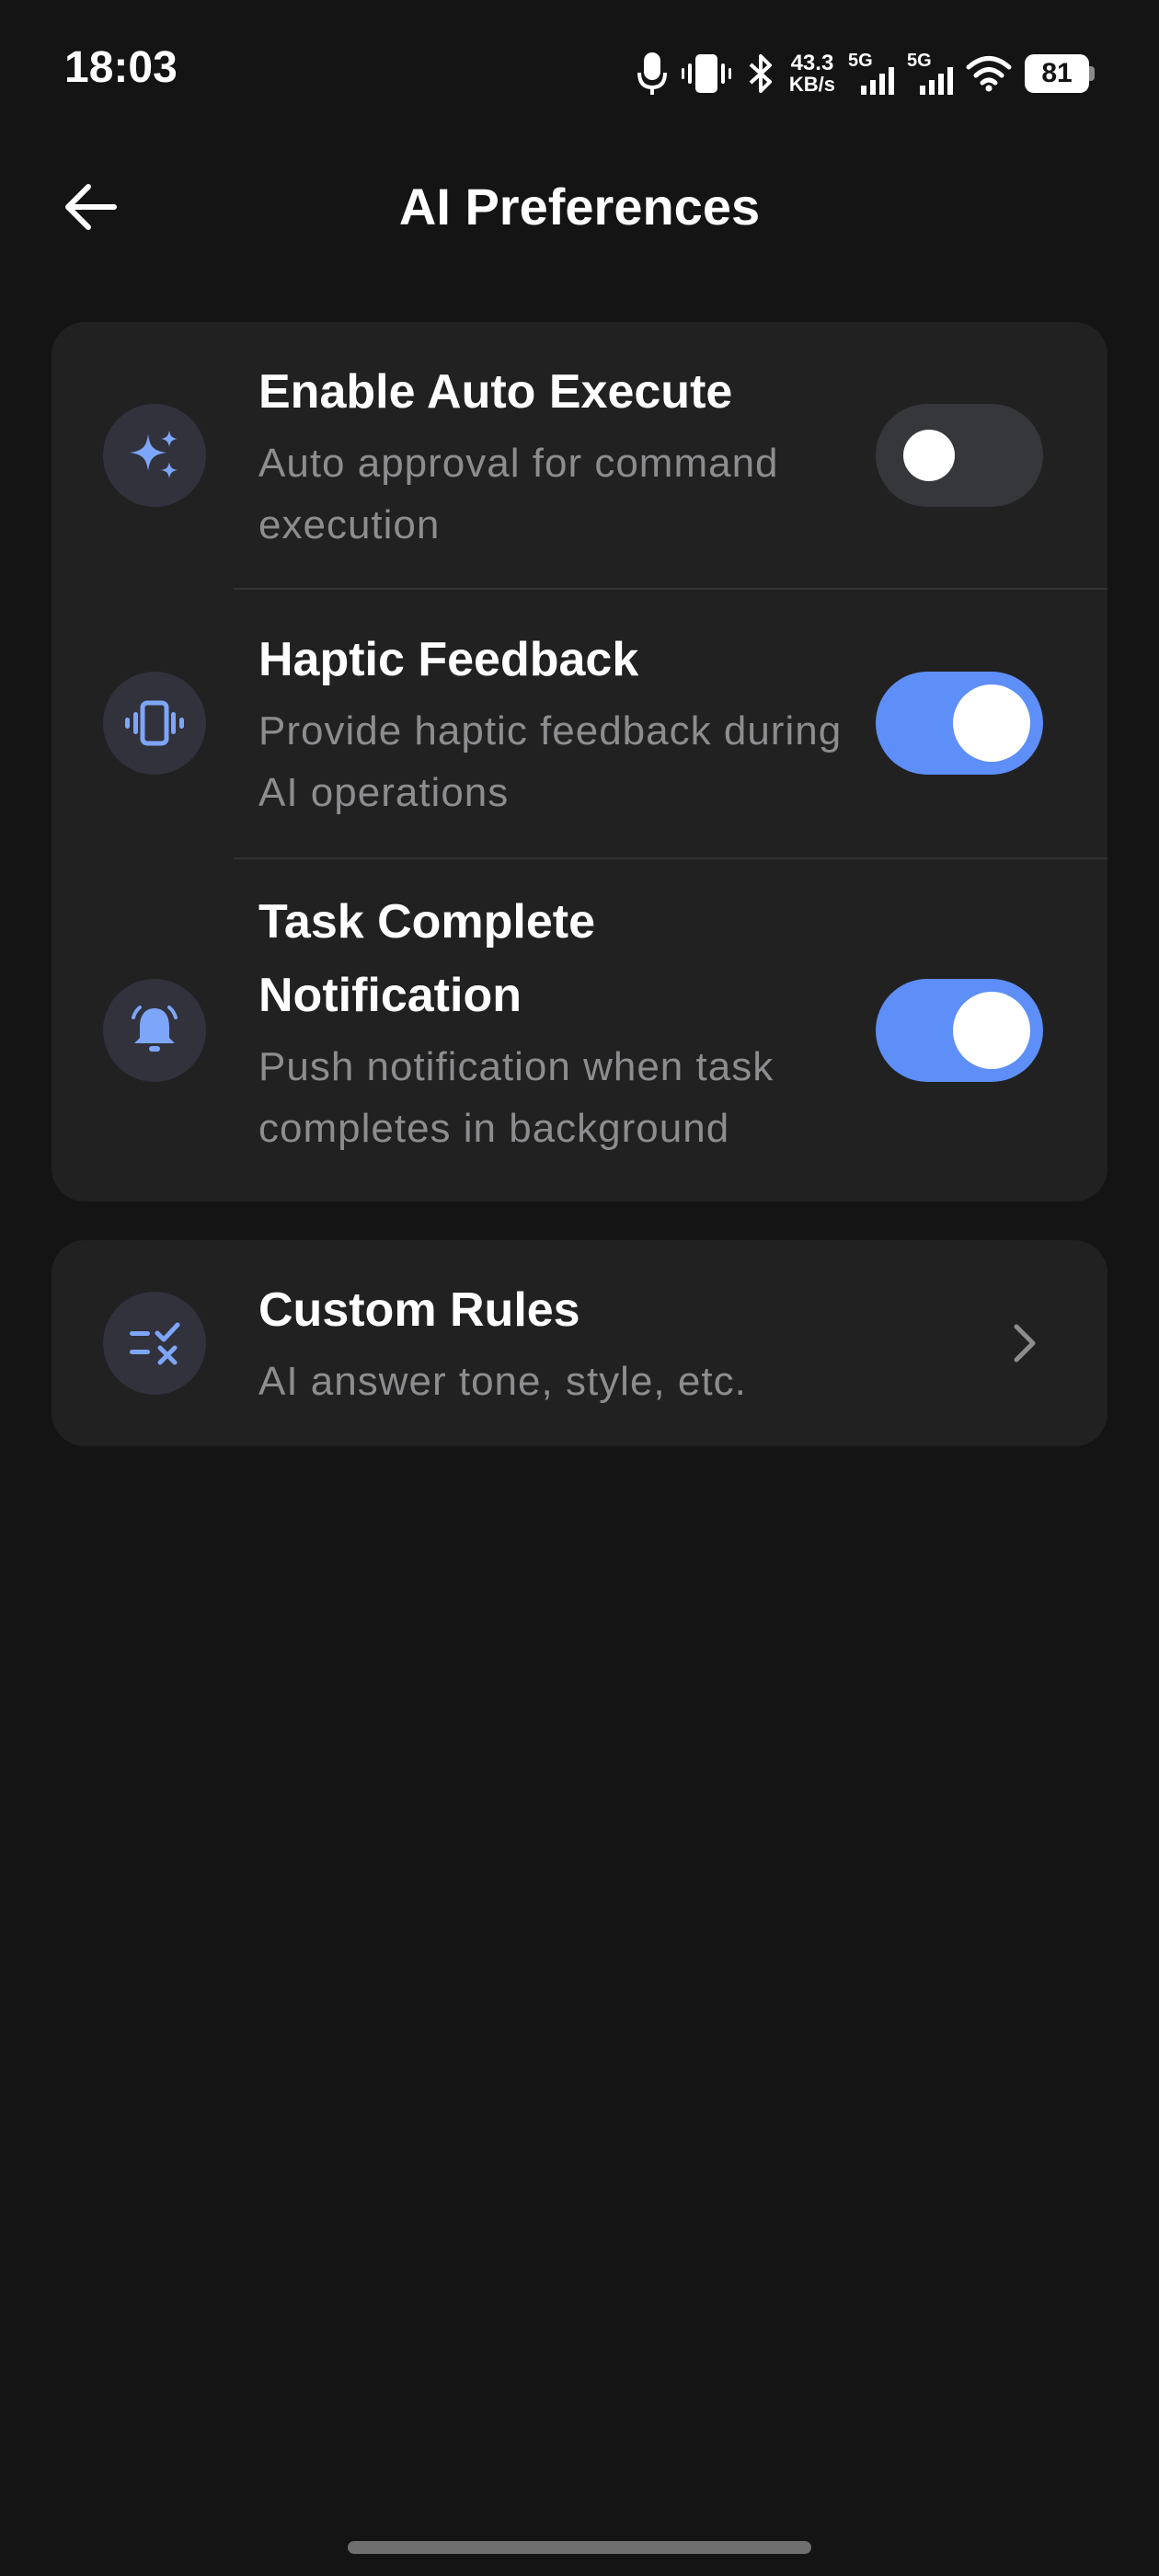 Image resolution: width=1159 pixels, height=2576 pixels. I want to click on setting-title: Task Complete Notification, so click(427, 958).